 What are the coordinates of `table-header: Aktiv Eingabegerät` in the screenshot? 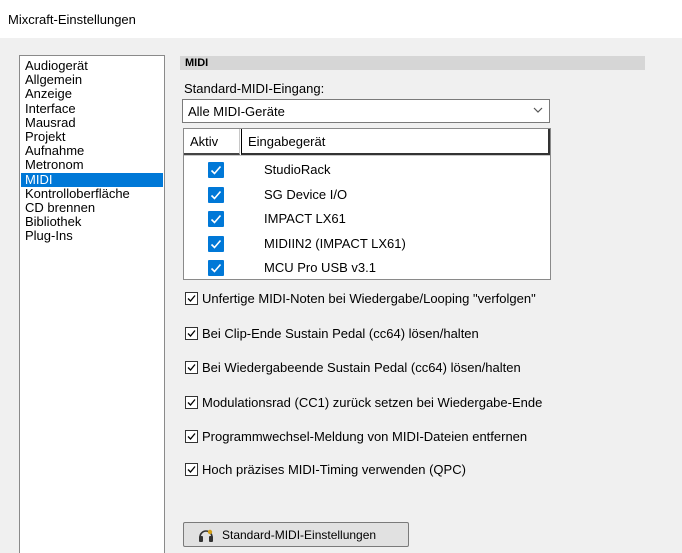 It's located at (367, 142).